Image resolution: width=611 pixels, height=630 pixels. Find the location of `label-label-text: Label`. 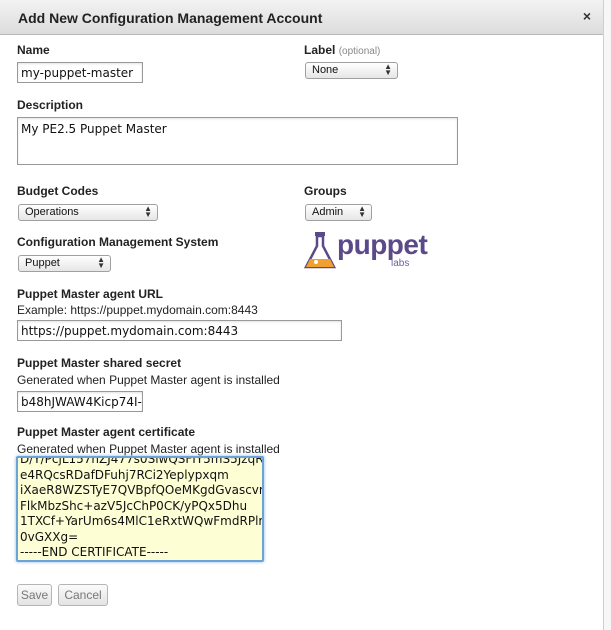

label-label-text: Label is located at coordinates (320, 50).